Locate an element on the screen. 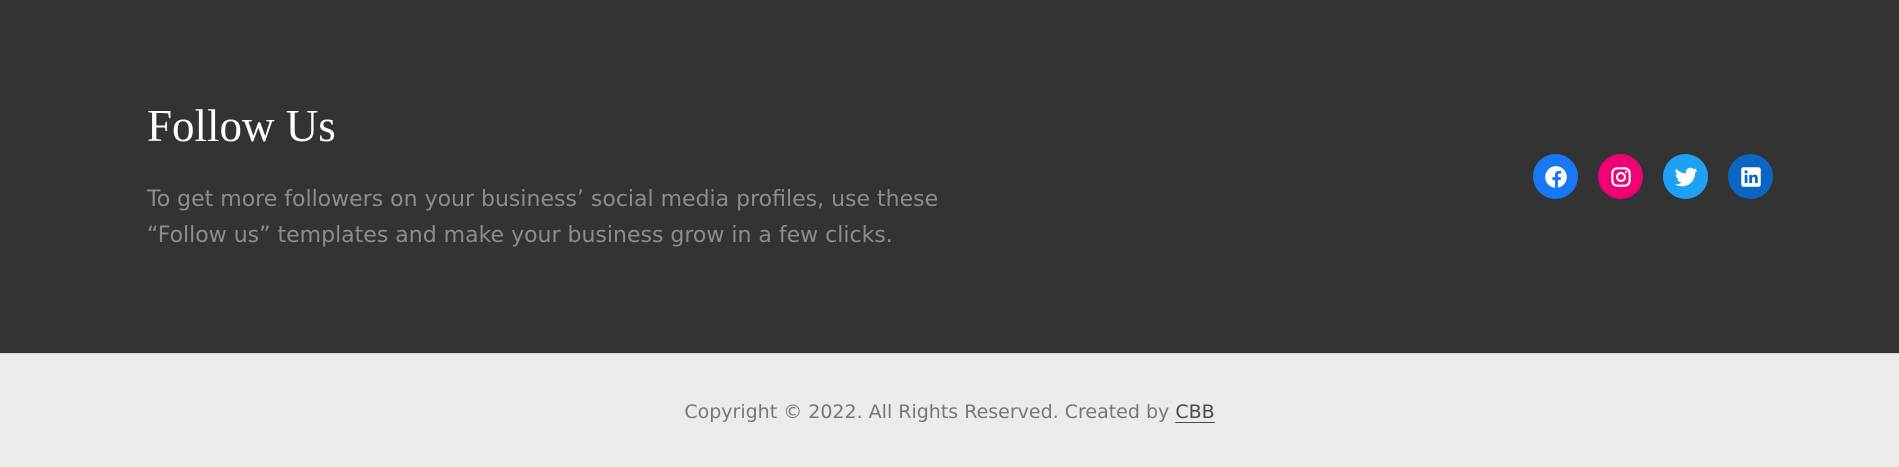 This screenshot has width=1899, height=467. twitter-icon is located at coordinates (1685, 176).